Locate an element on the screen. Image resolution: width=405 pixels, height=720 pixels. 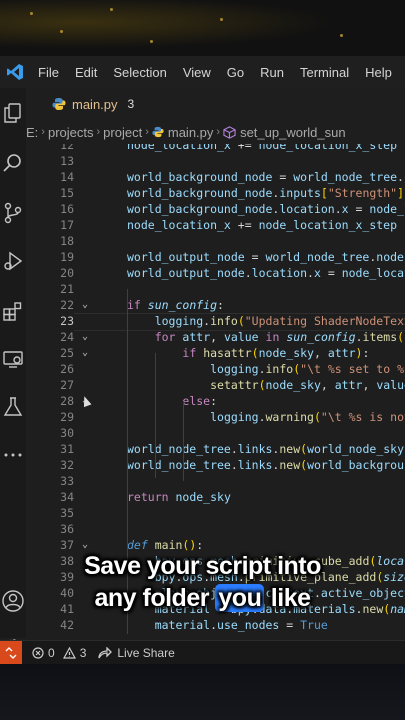
breadcrumb-projects: projects is located at coordinates (71, 132).